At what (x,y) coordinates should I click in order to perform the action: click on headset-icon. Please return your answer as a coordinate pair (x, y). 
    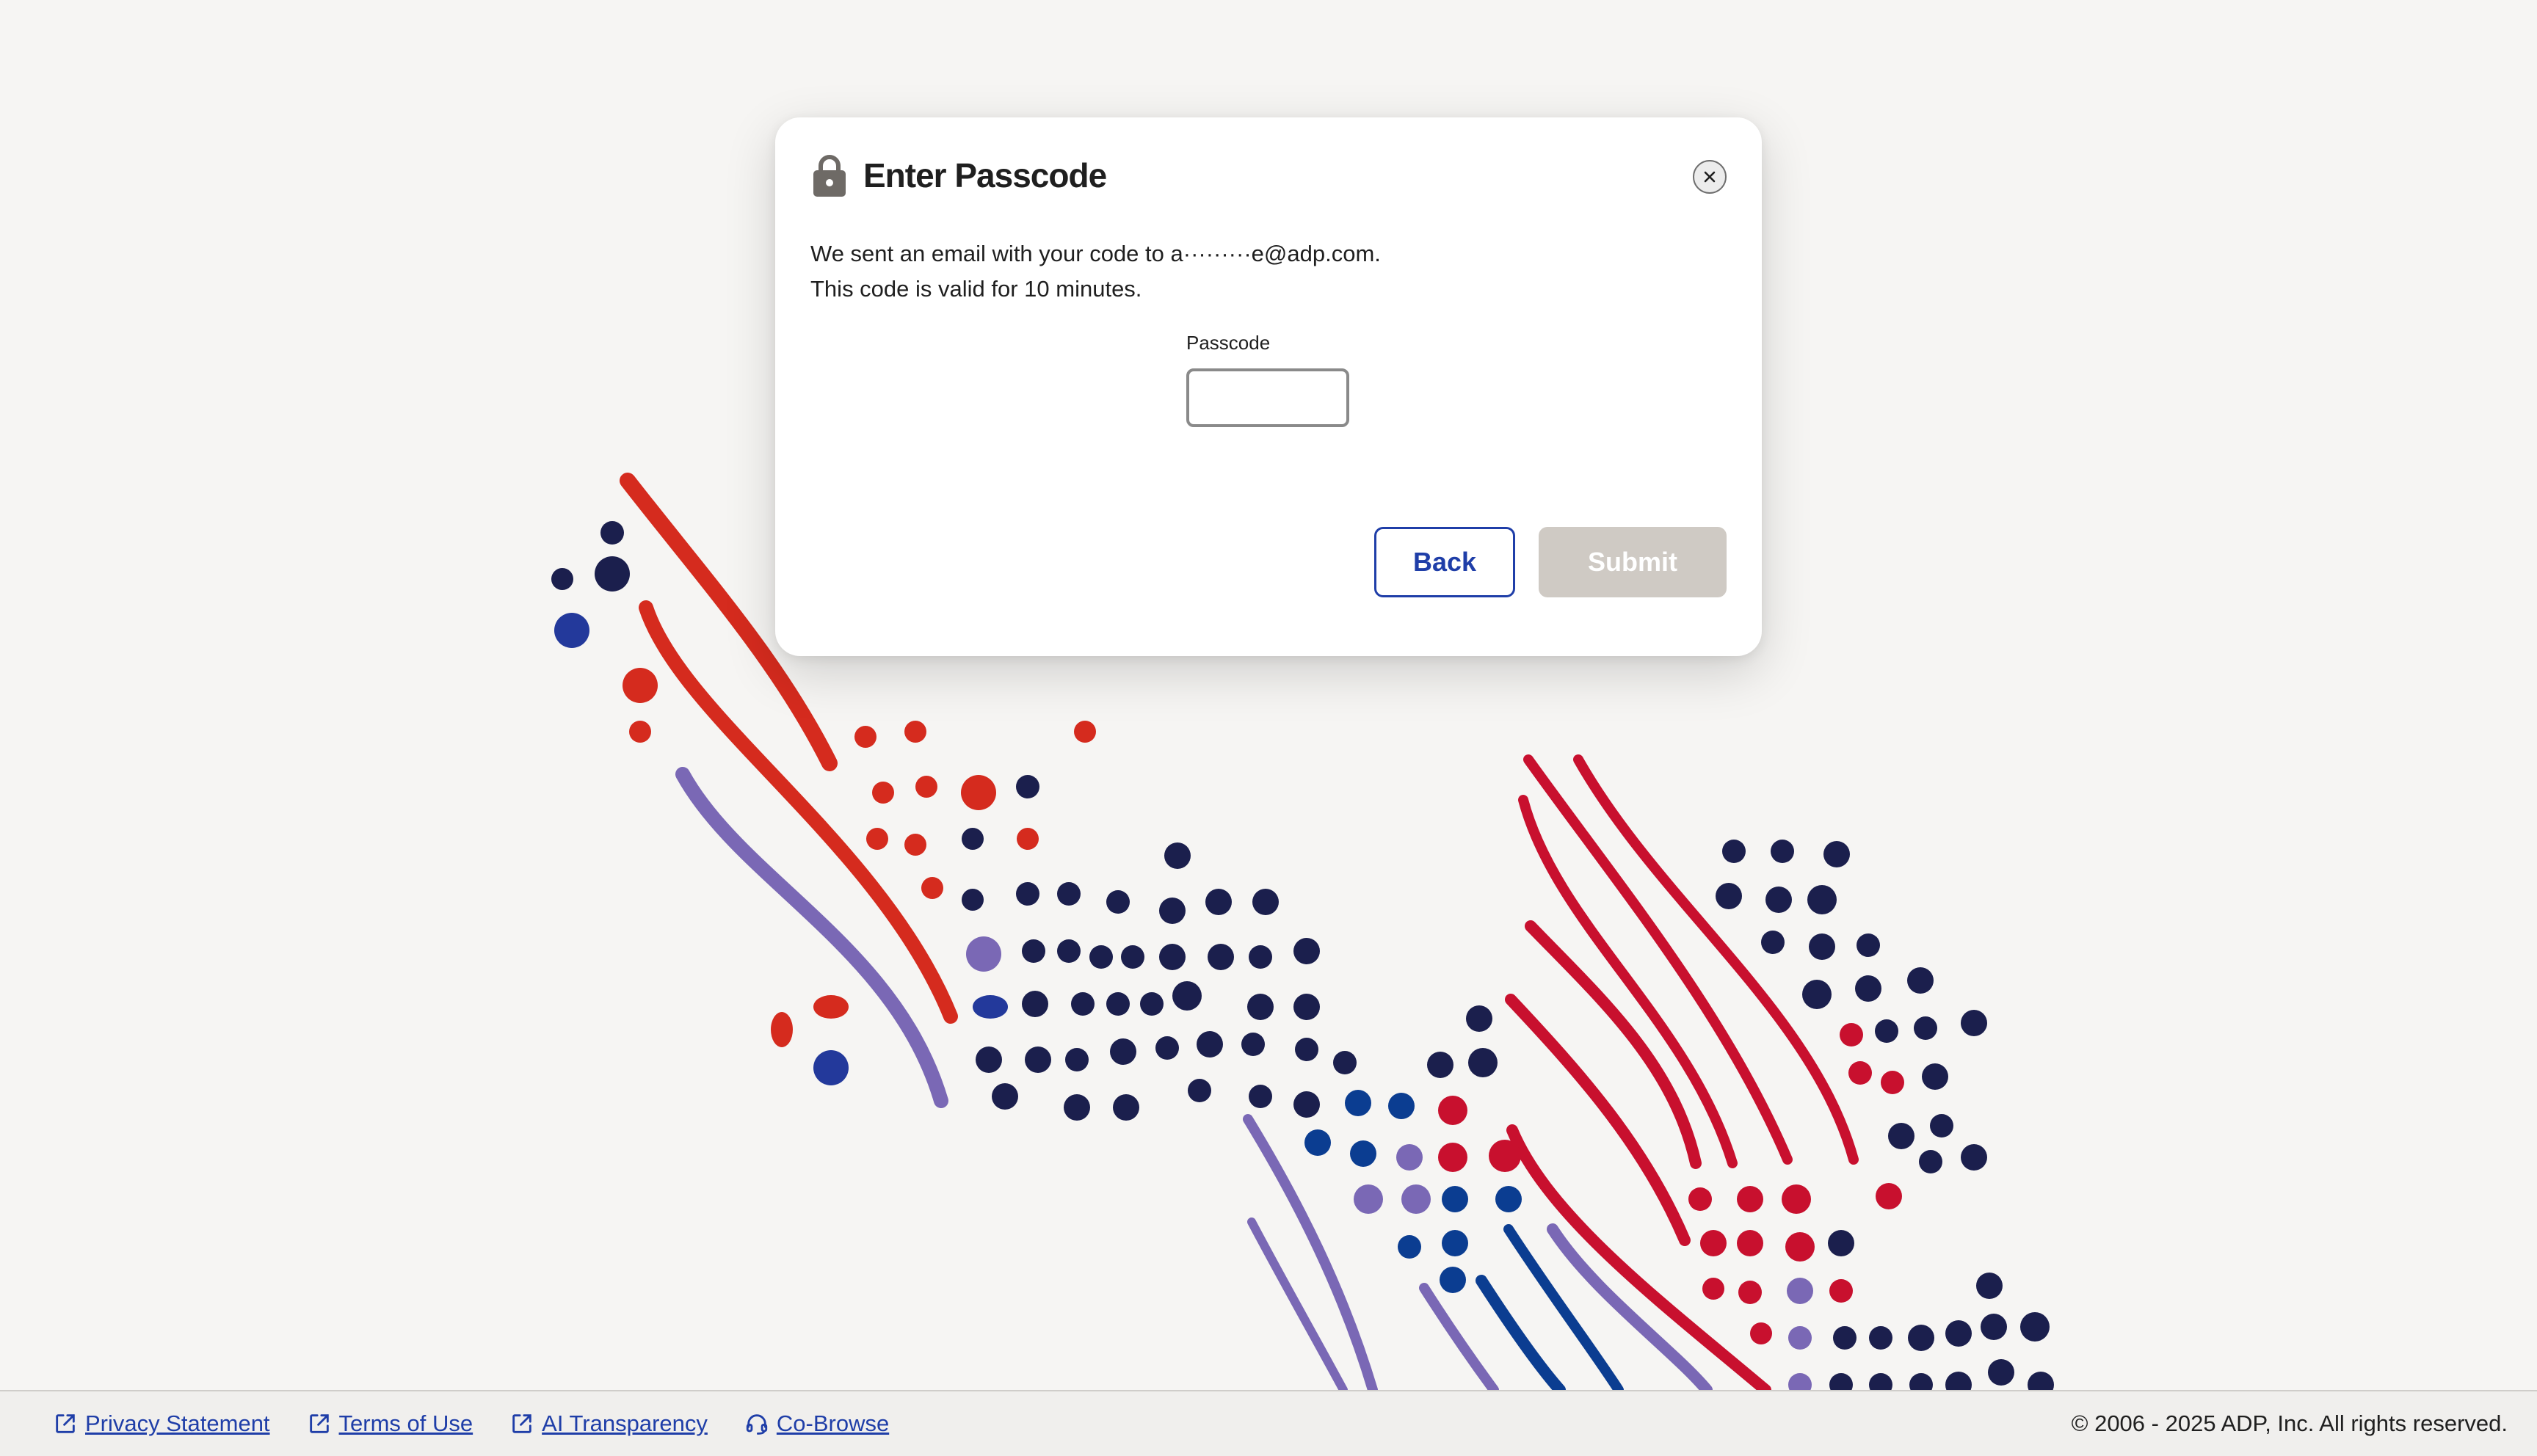
    Looking at the image, I should click on (757, 1424).